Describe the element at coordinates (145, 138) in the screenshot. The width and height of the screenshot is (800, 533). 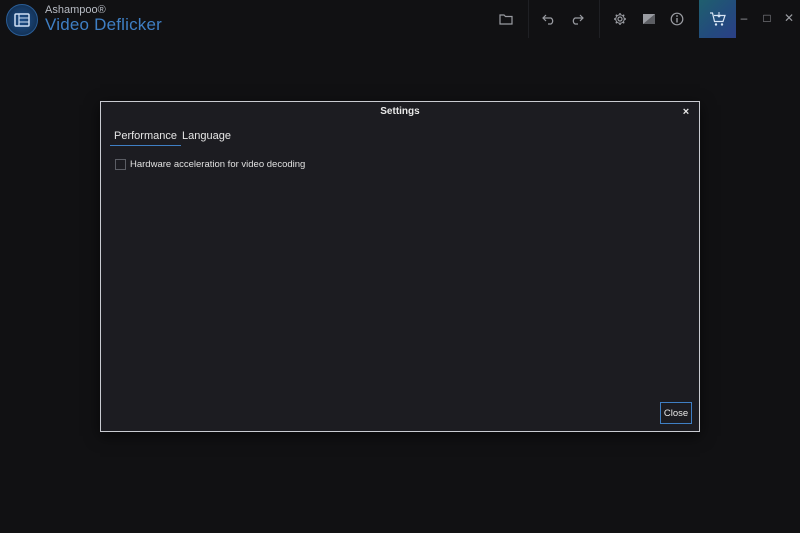
I see `tab-performance: Performance` at that location.